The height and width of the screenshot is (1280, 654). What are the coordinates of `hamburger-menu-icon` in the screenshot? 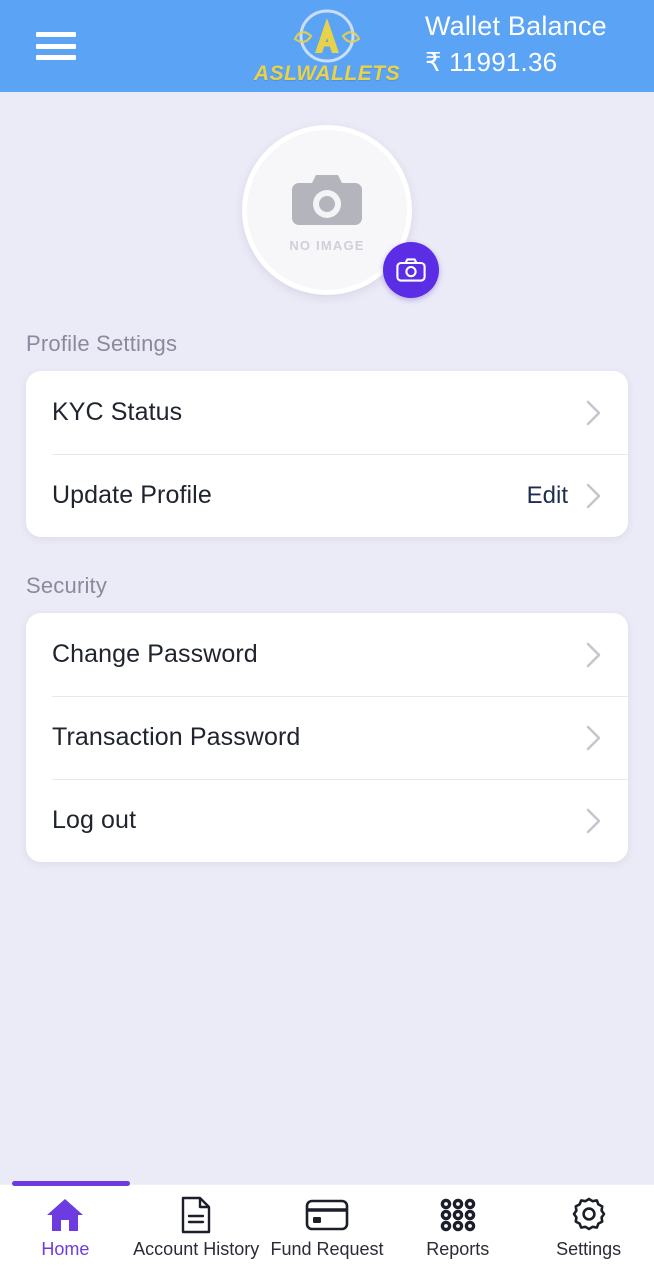 It's located at (56, 46).